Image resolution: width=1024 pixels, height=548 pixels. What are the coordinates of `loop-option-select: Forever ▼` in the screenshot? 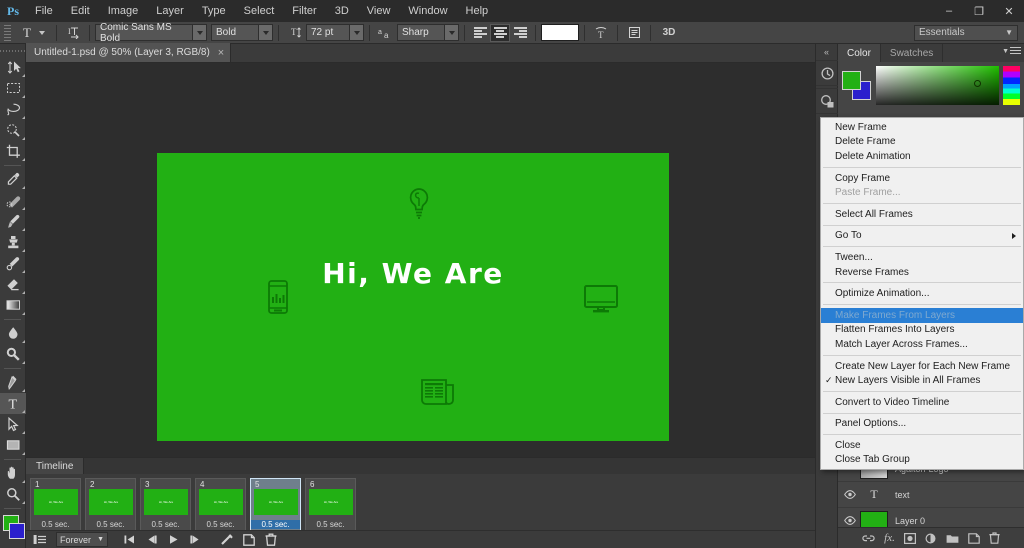 It's located at (82, 539).